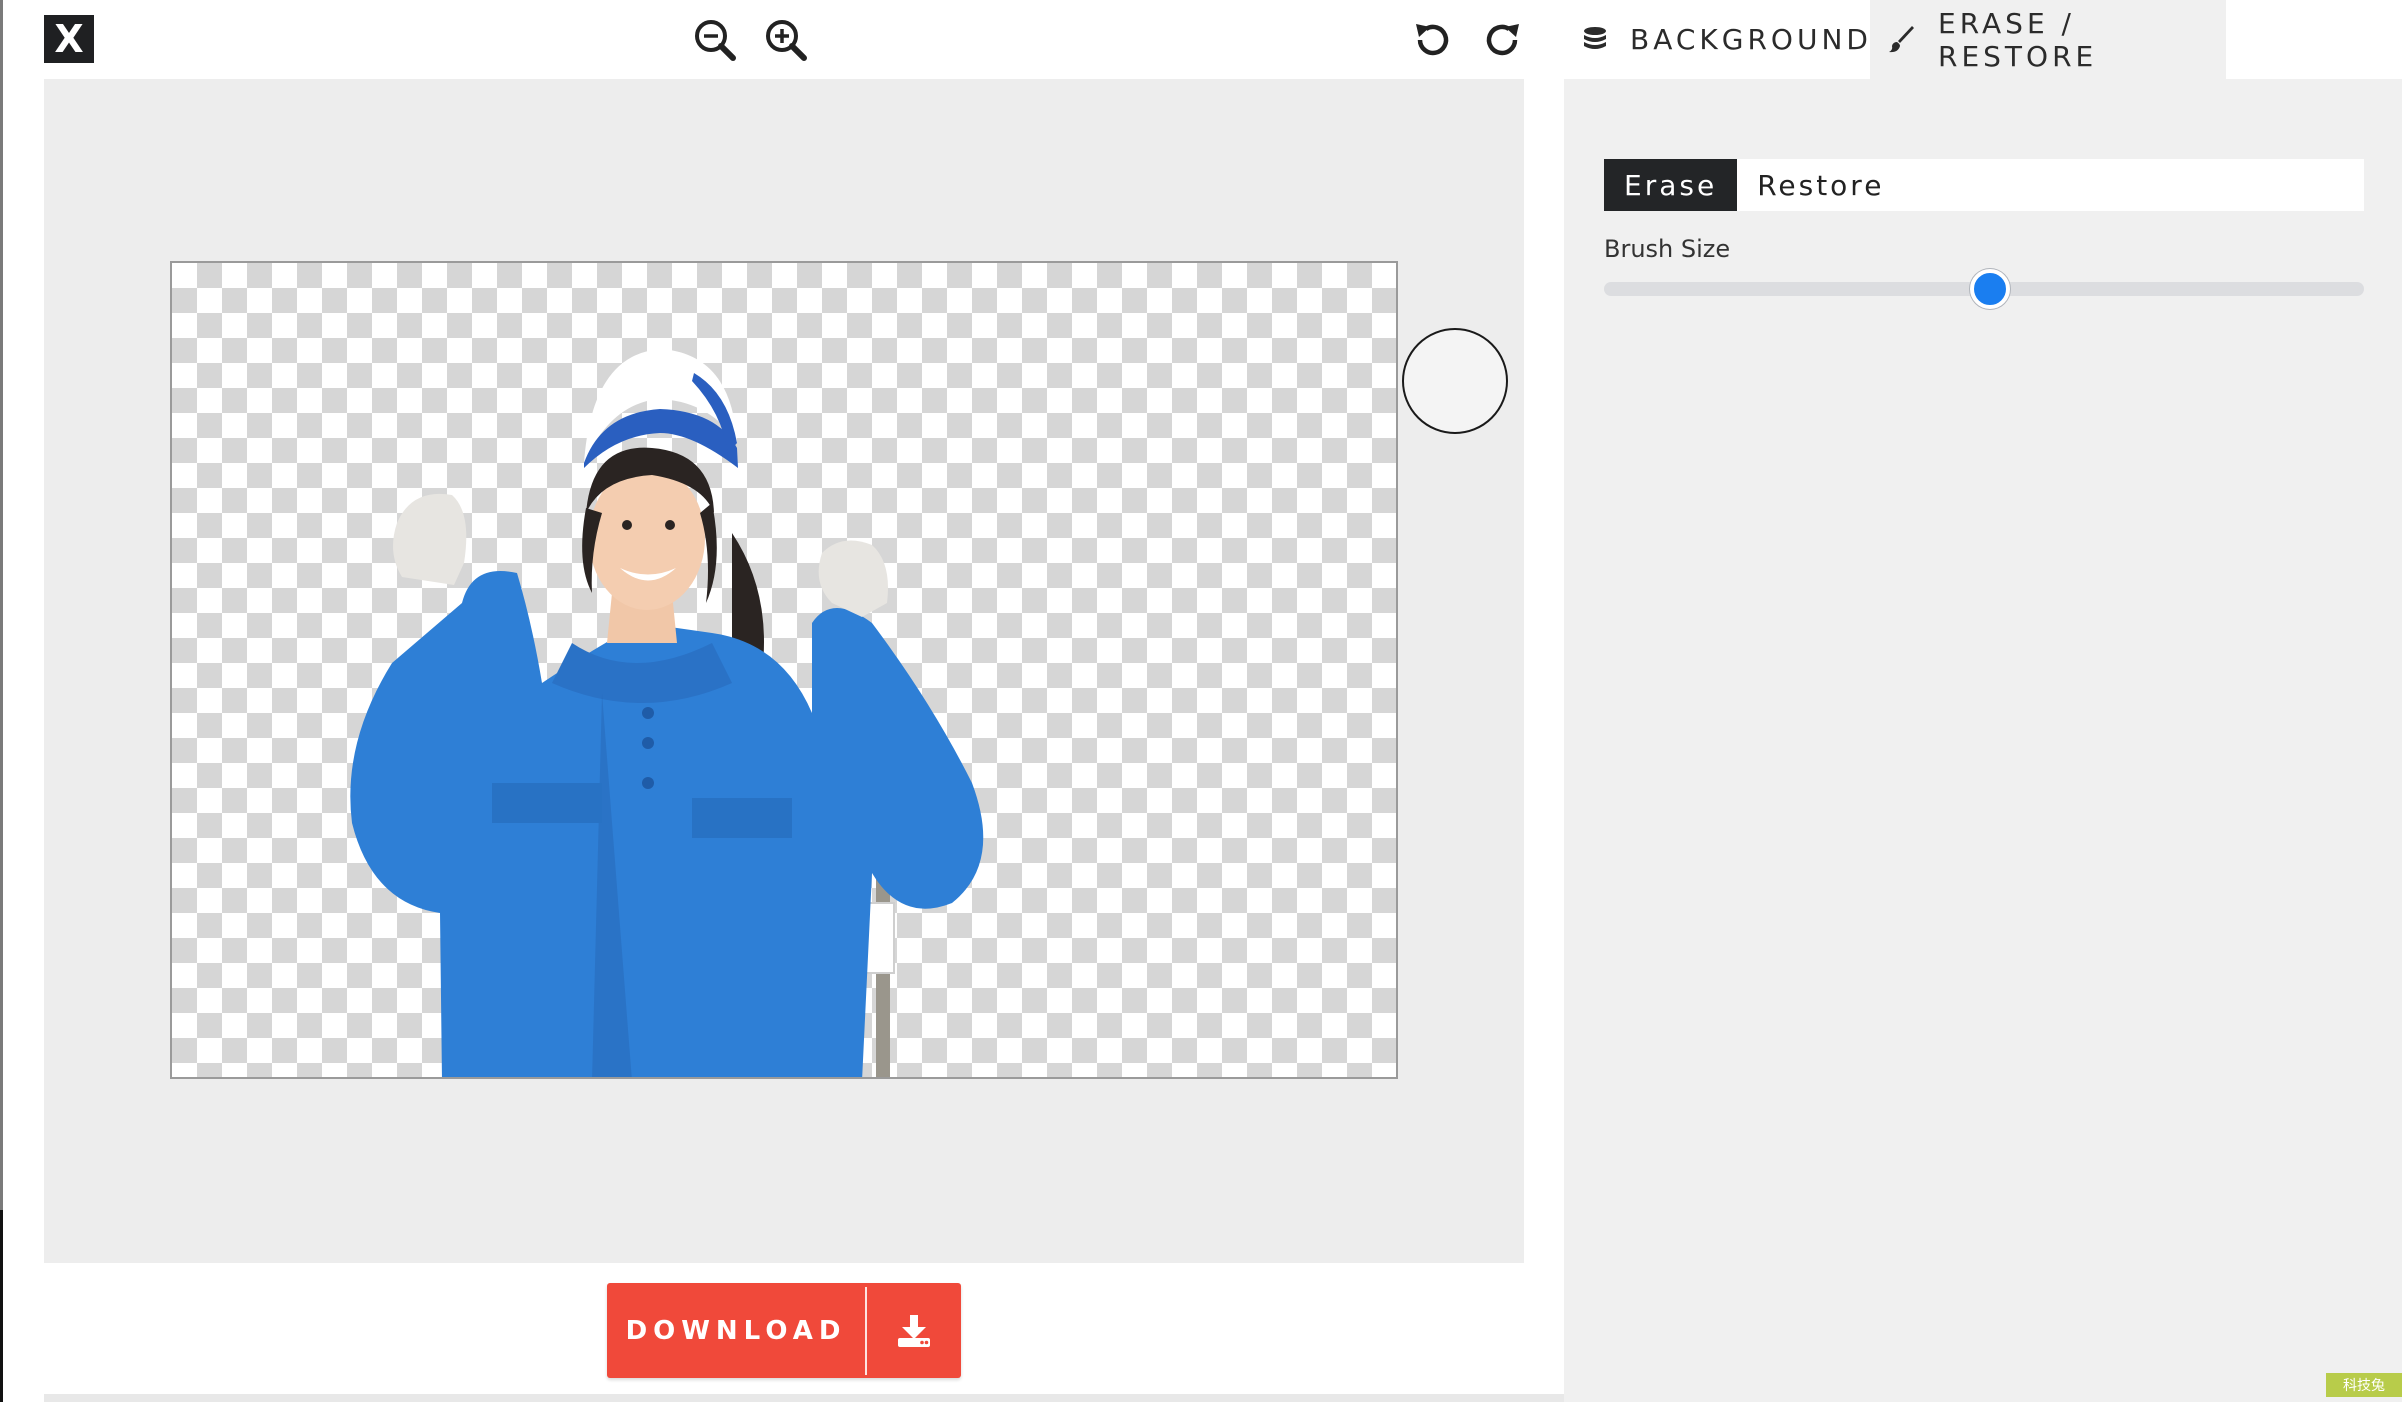 The image size is (2402, 1402). Describe the element at coordinates (1, 1306) in the screenshot. I see `left-edge-dark` at that location.